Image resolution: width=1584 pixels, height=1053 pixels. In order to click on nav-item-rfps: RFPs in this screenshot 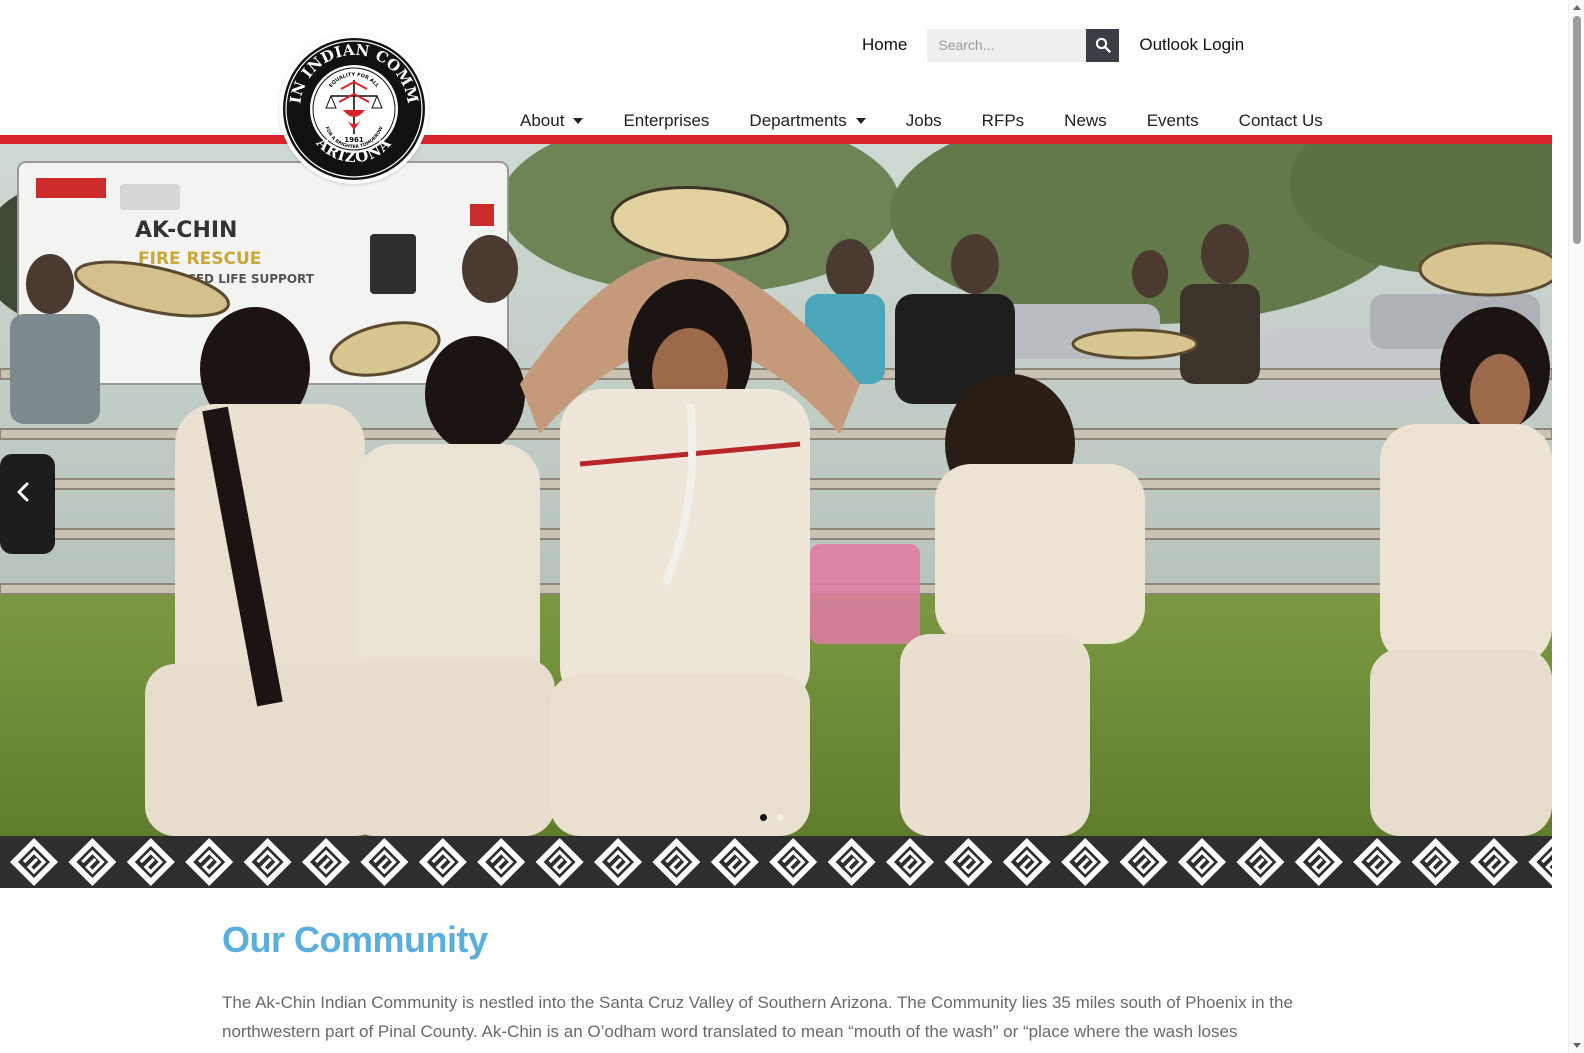, I will do `click(1003, 121)`.